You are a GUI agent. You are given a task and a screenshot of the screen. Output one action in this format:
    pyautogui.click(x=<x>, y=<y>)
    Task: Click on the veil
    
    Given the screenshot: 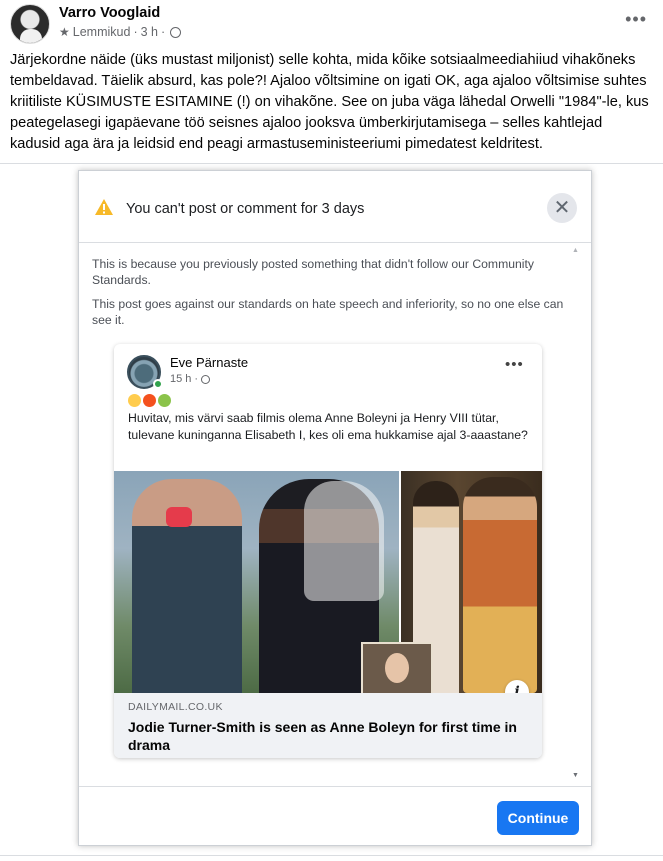 What is the action you would take?
    pyautogui.click(x=344, y=541)
    